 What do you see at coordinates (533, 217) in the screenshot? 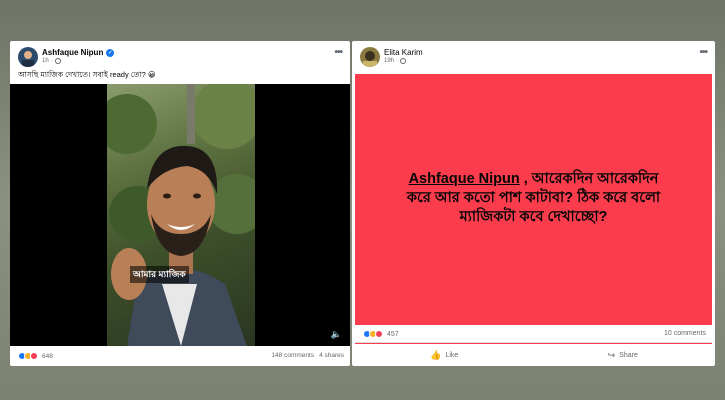
I see `text-line-3: ম্যাজিকটা কবে দেখাচ্ছো?` at bounding box center [533, 217].